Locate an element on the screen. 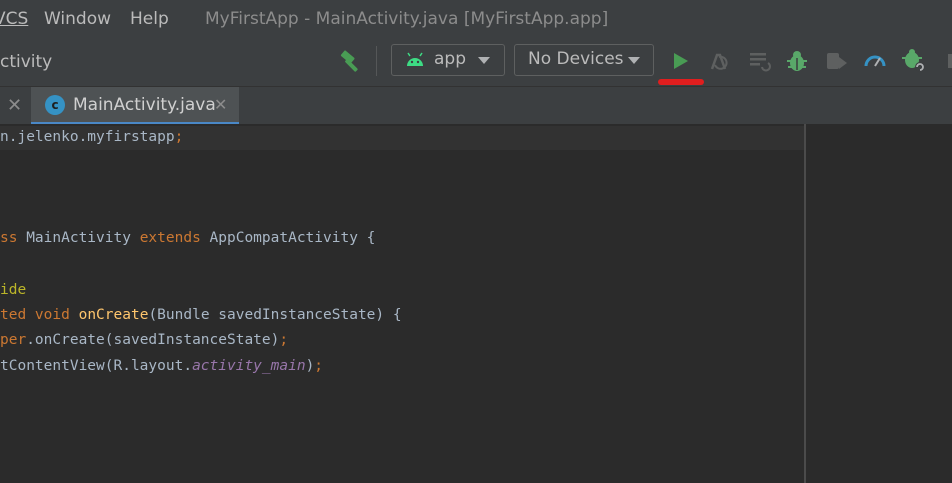  superclass: AppCompatActivity { is located at coordinates (288, 238).